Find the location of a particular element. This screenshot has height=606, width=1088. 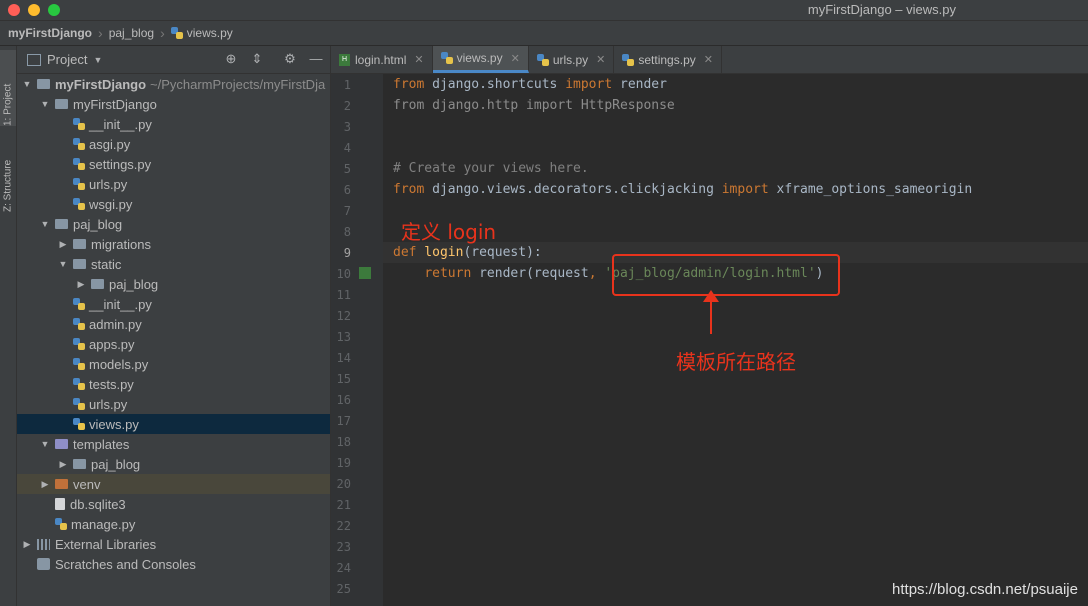

tree-item-label: tests.py is located at coordinates (111, 384).